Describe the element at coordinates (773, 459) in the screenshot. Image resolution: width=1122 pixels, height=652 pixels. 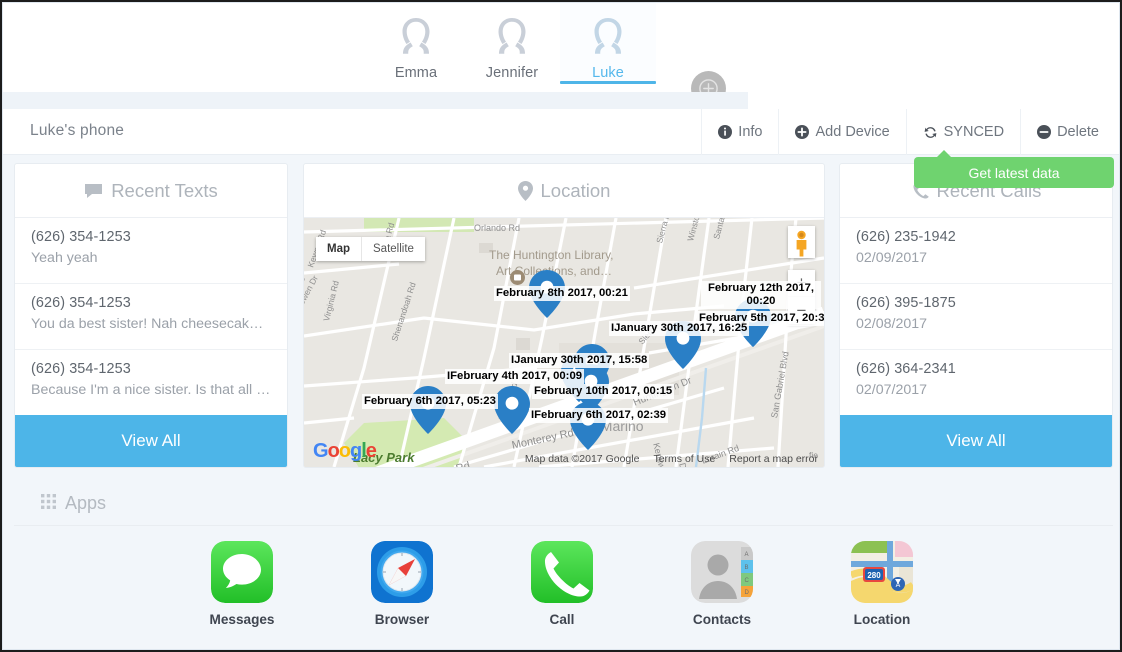
I see `map-attribution-item: Report a map error` at that location.